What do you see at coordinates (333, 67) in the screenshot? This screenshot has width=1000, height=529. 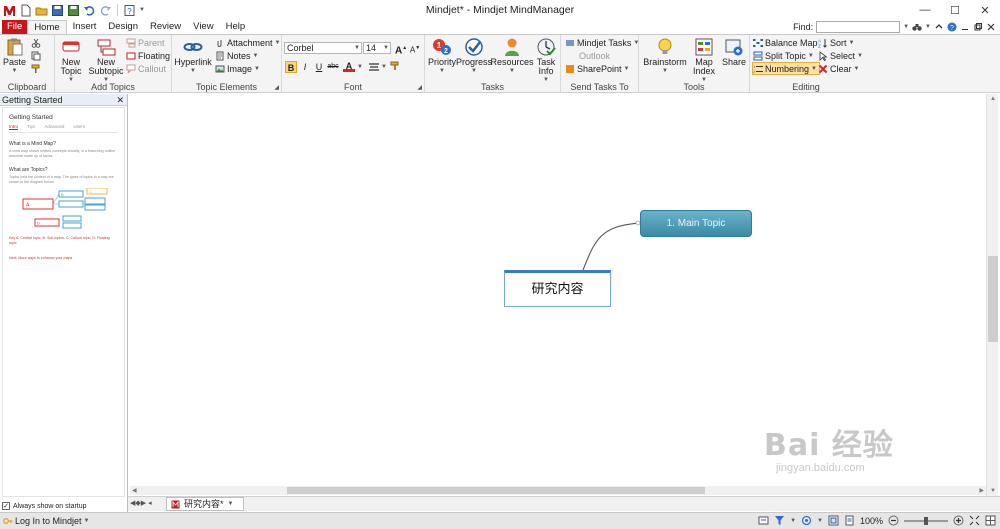 I see `strikethrough-button: abc` at bounding box center [333, 67].